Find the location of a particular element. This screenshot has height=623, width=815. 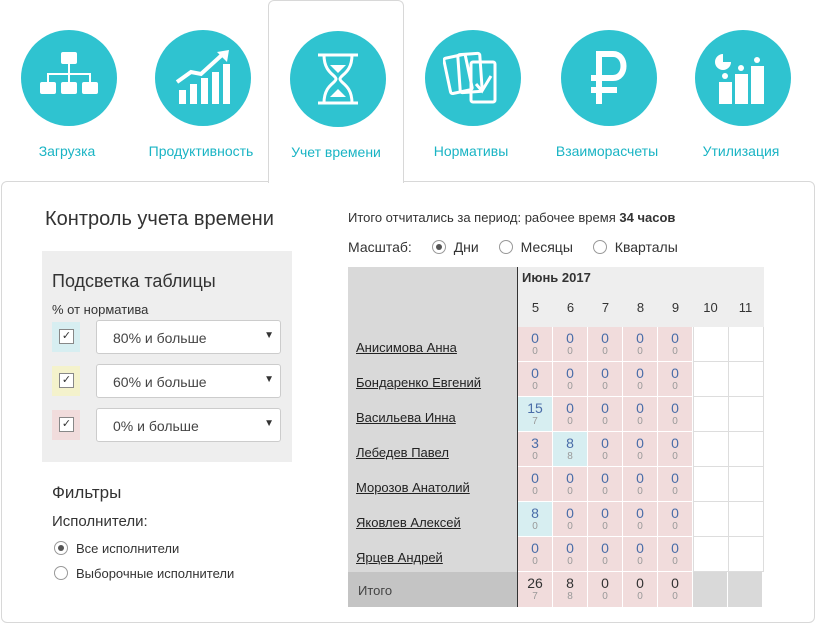

cell-hours: 3 is located at coordinates (535, 443).